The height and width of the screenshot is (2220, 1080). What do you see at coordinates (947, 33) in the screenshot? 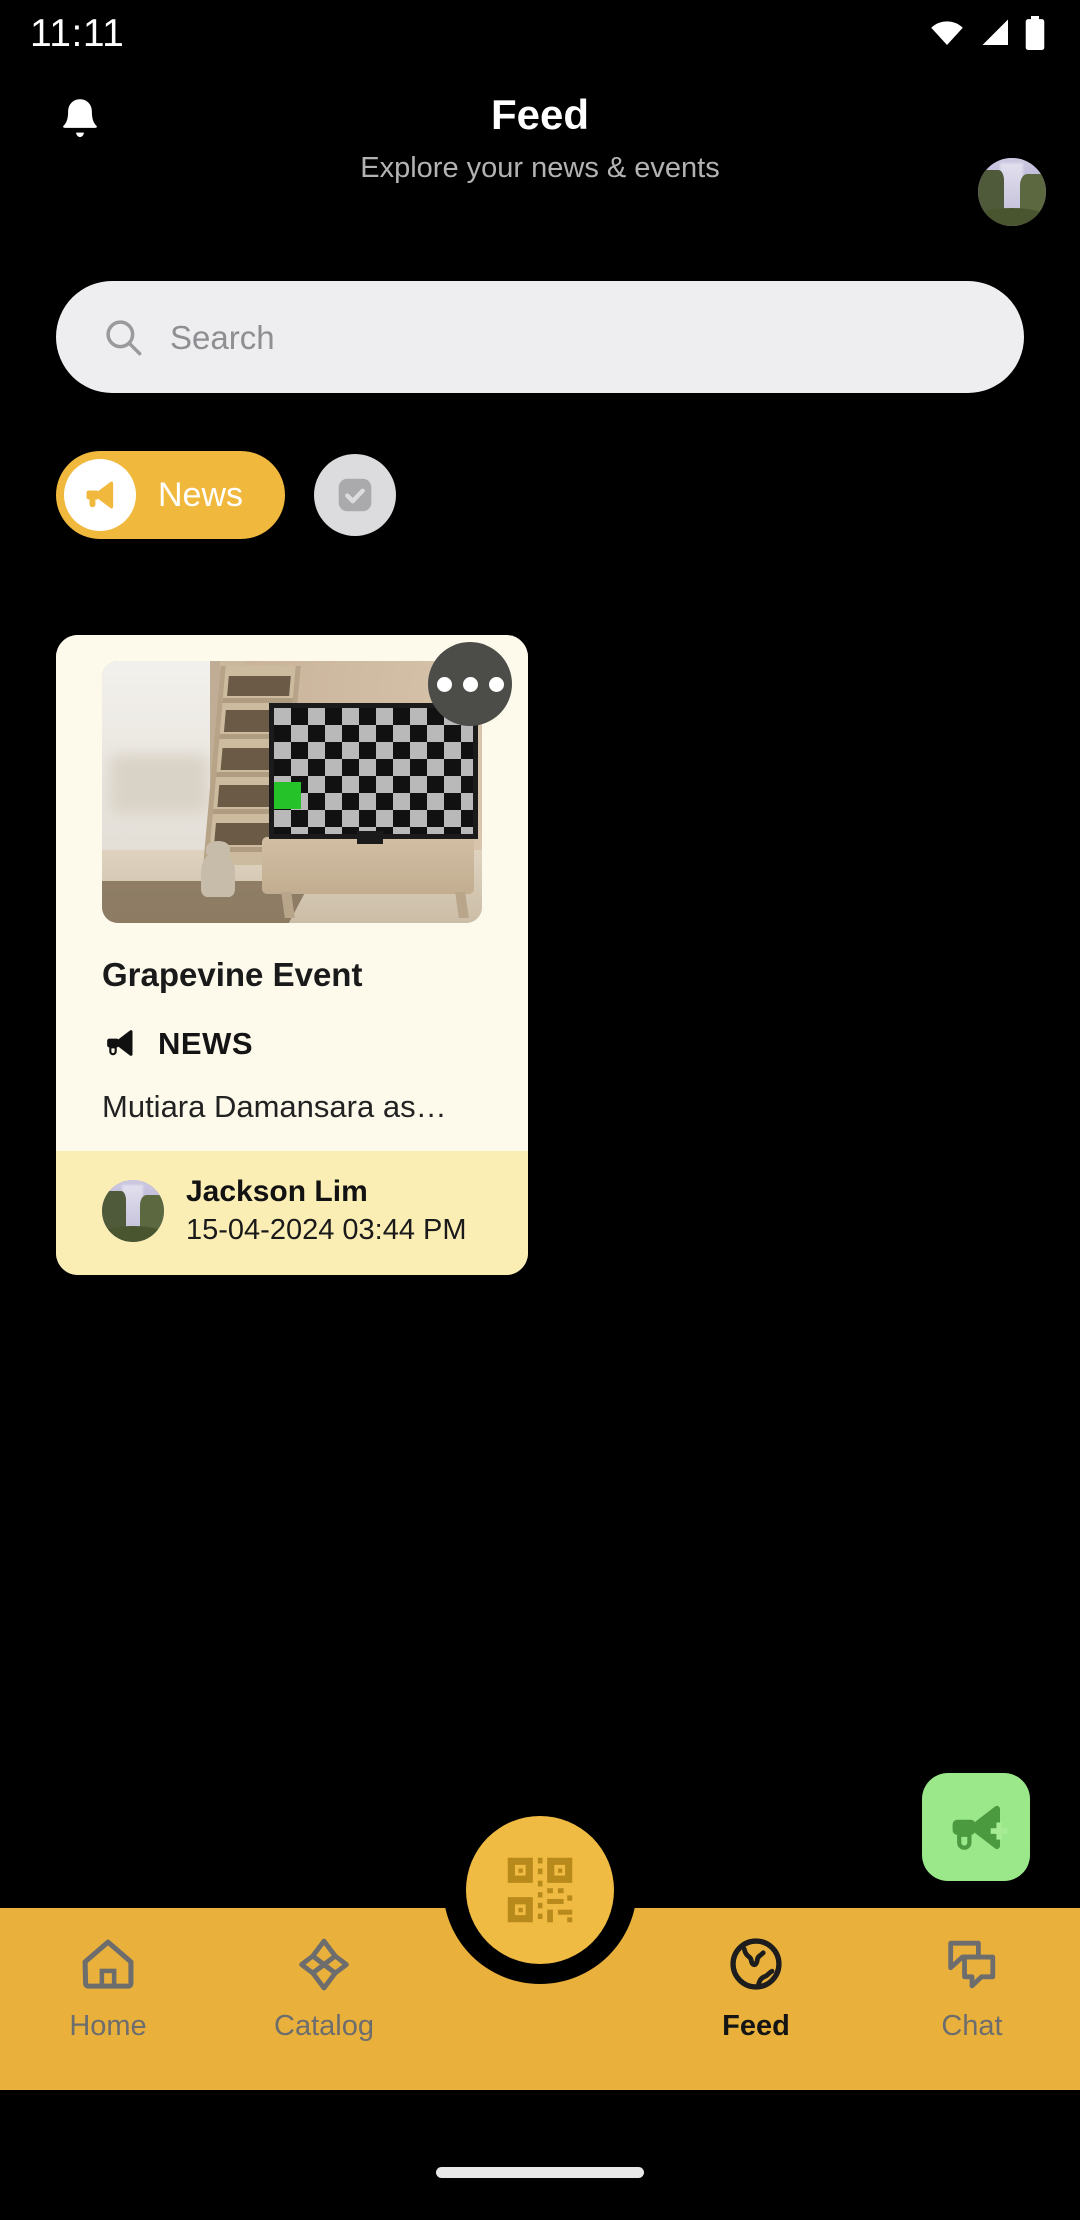
I see `wifi-icon` at bounding box center [947, 33].